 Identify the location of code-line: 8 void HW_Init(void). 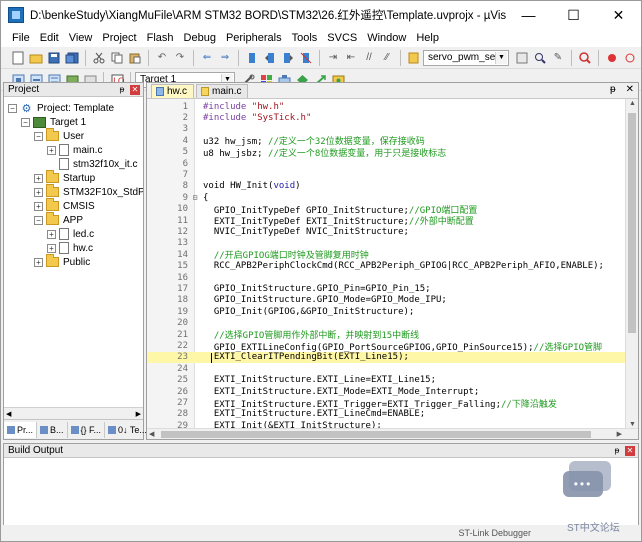
(386, 186).